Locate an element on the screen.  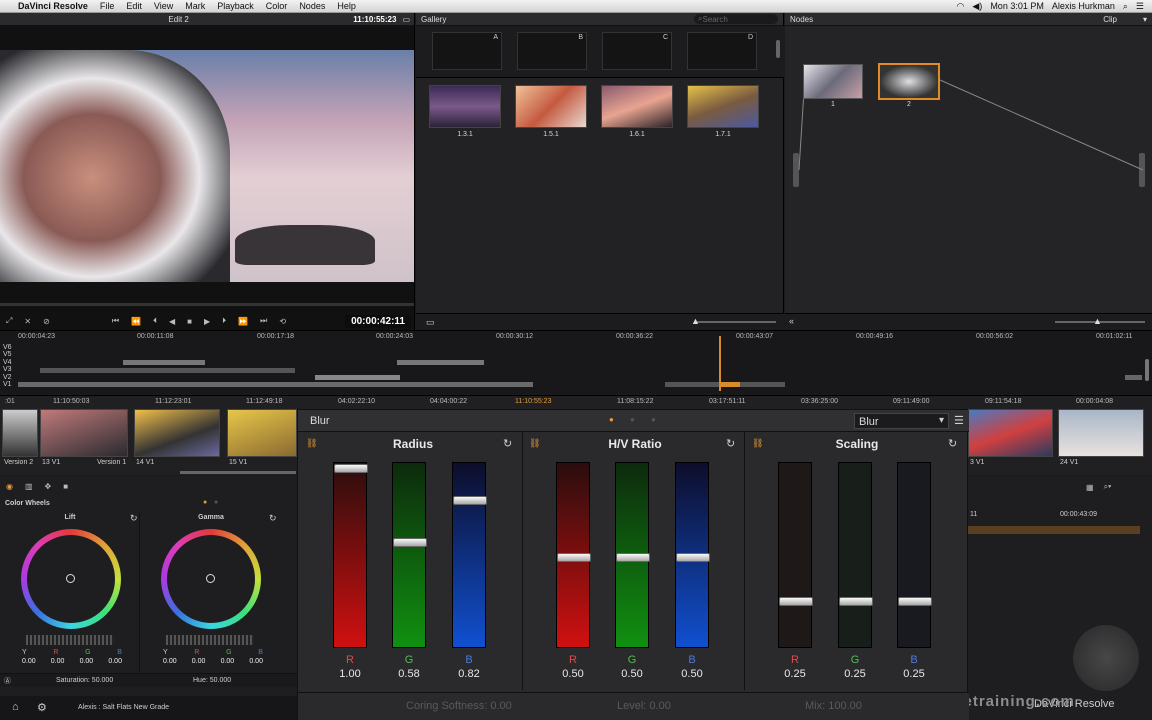
memory-slot-c: C is located at coordinates (637, 51).